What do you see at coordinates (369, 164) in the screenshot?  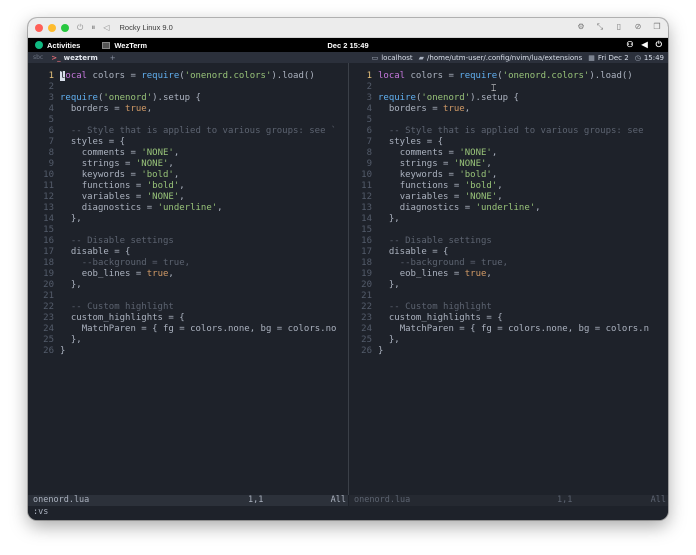 I see `line-number: 9` at bounding box center [369, 164].